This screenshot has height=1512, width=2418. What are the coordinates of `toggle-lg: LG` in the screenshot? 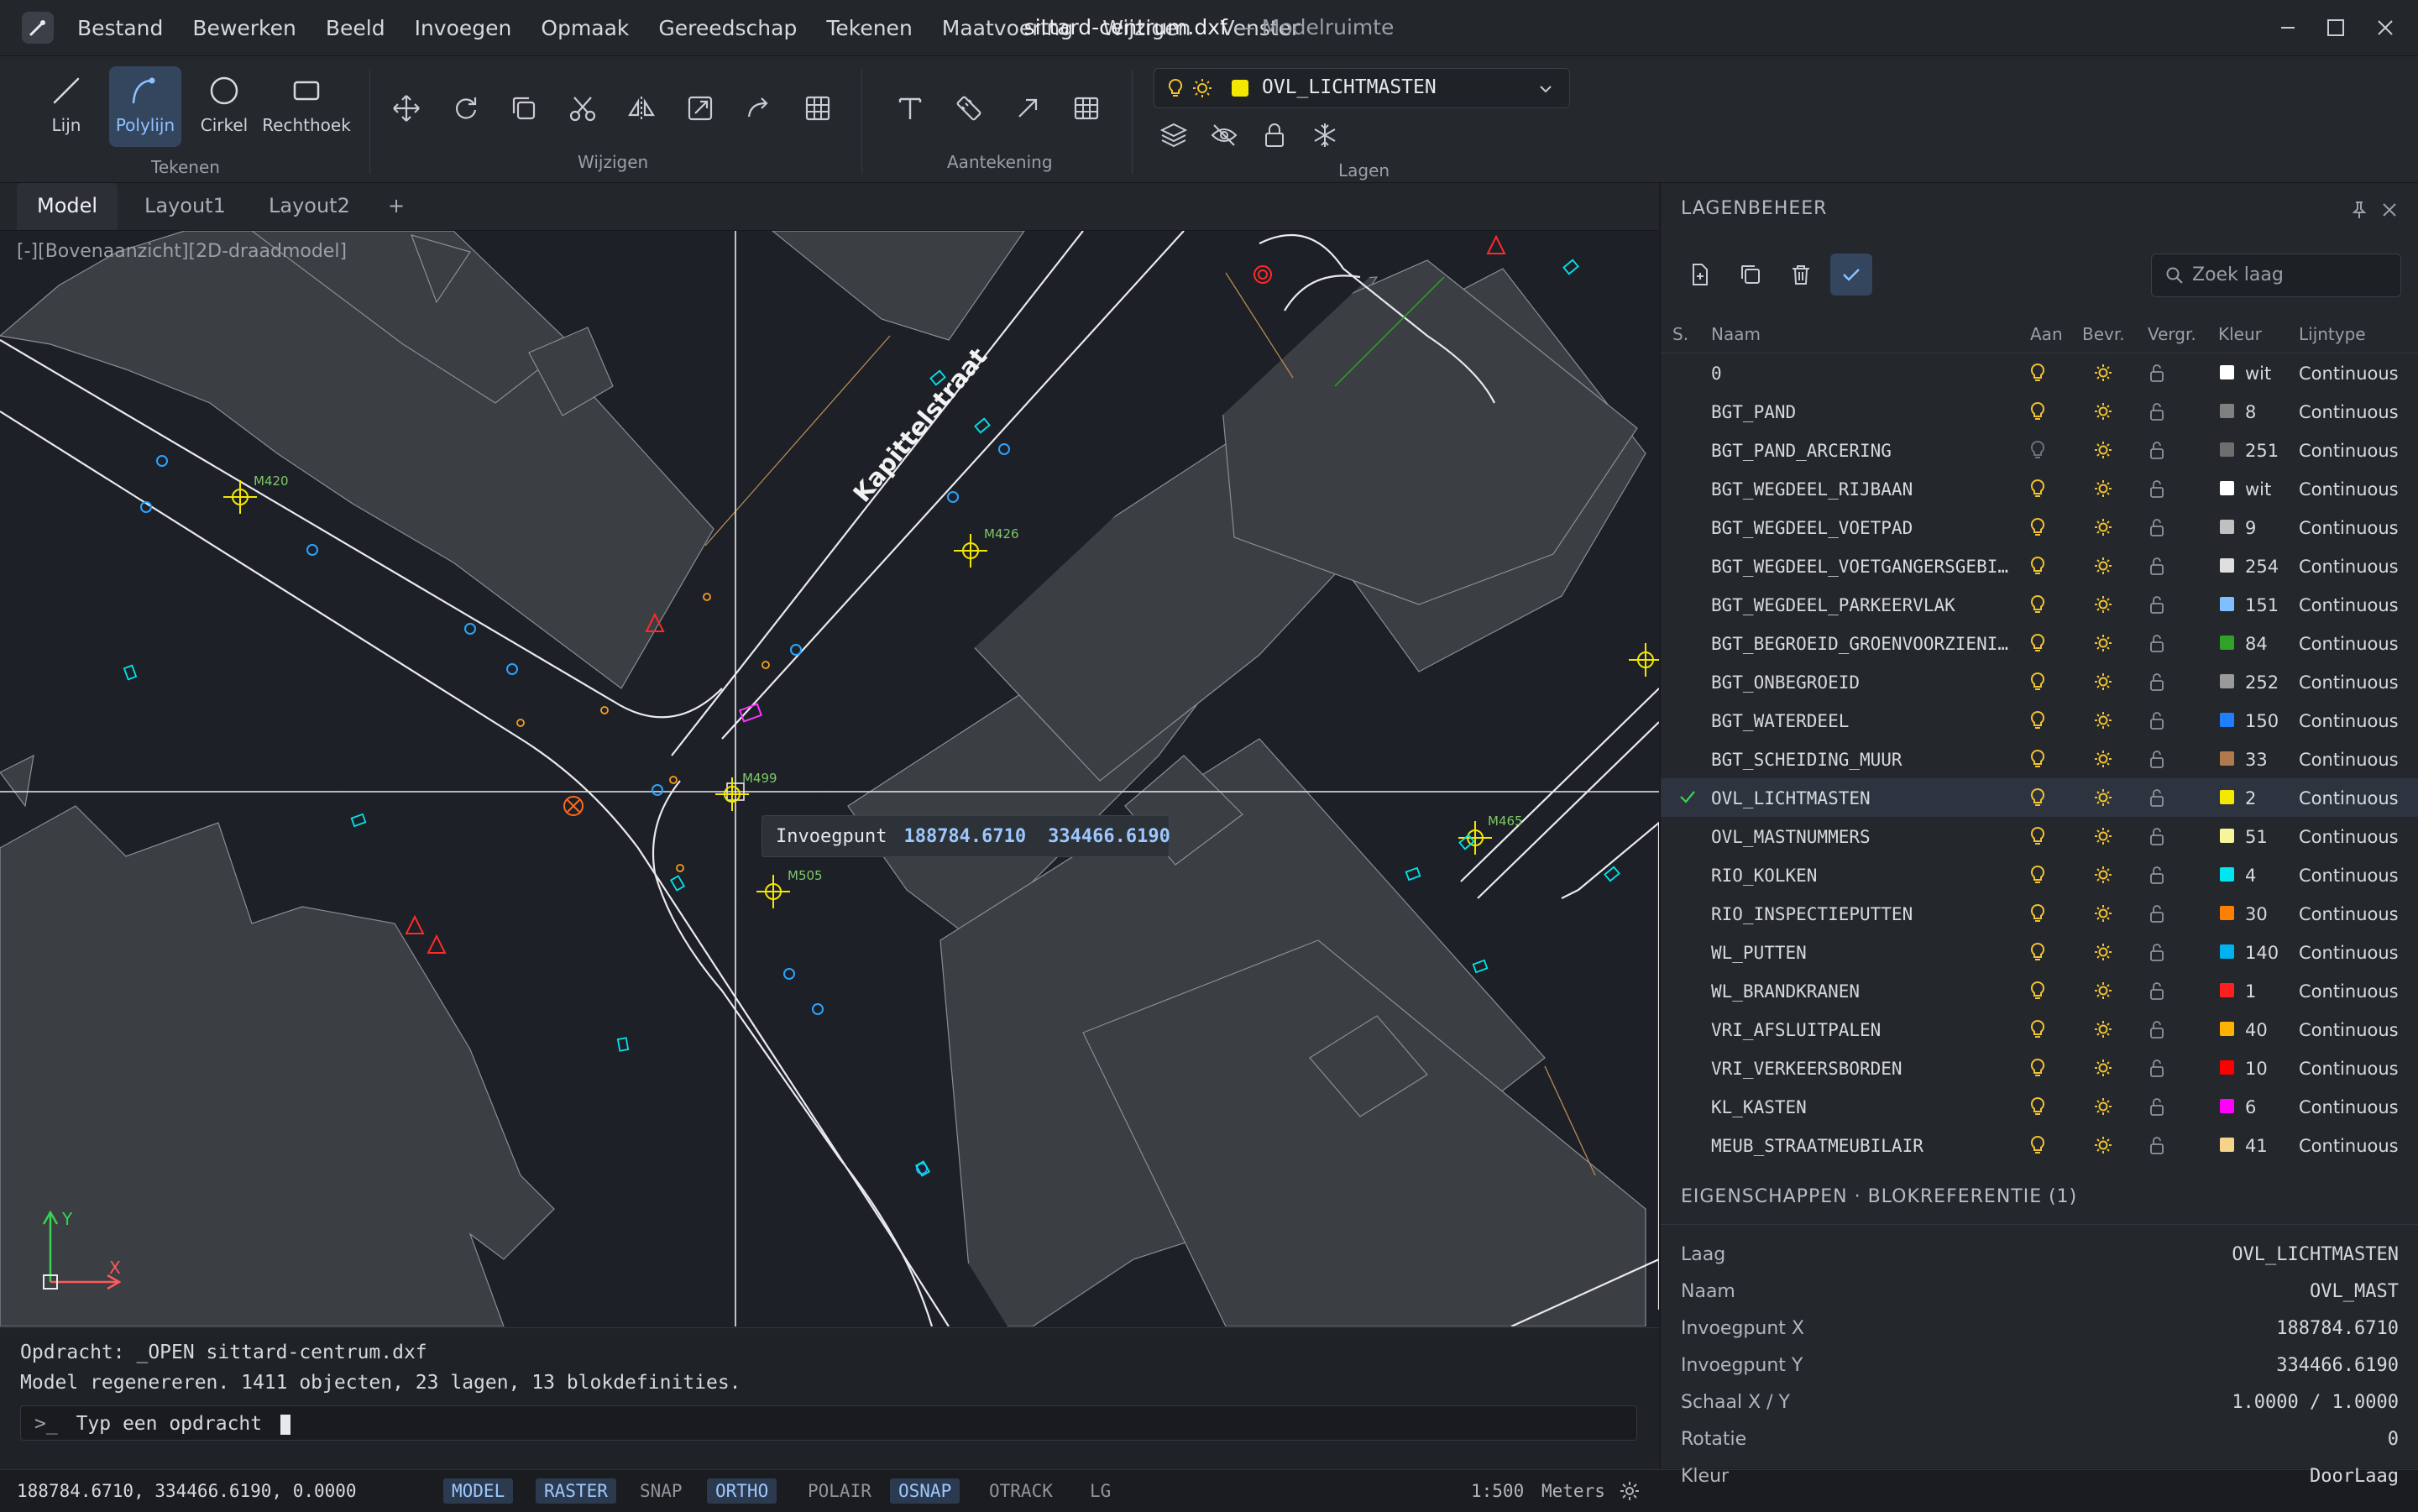 It's located at (1100, 1491).